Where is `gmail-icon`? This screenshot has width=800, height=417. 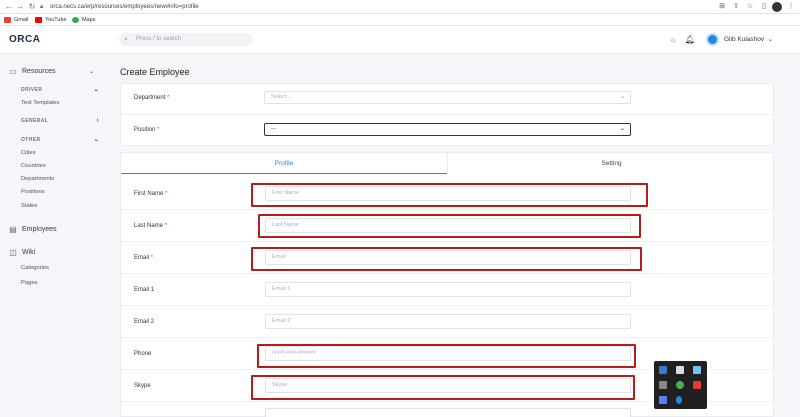
gmail-icon is located at coordinates (7, 20).